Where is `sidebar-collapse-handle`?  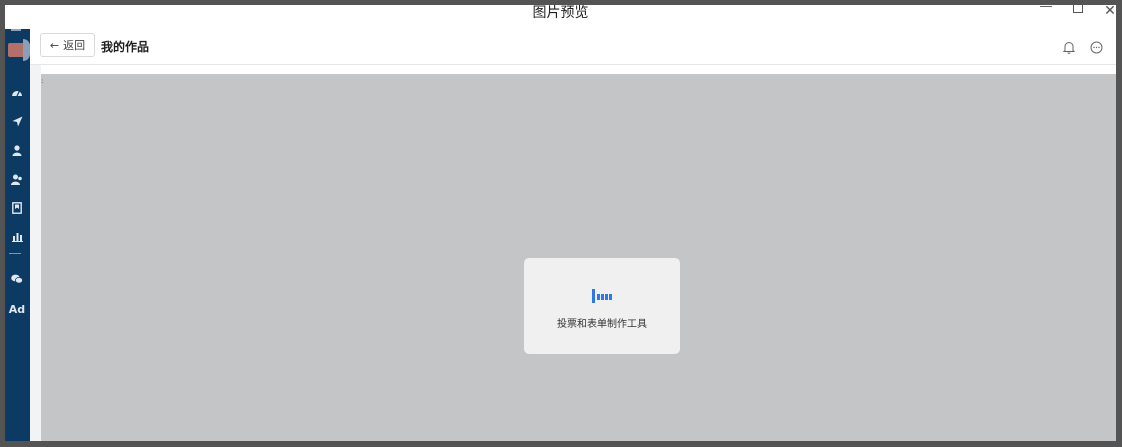 sidebar-collapse-handle is located at coordinates (26, 50).